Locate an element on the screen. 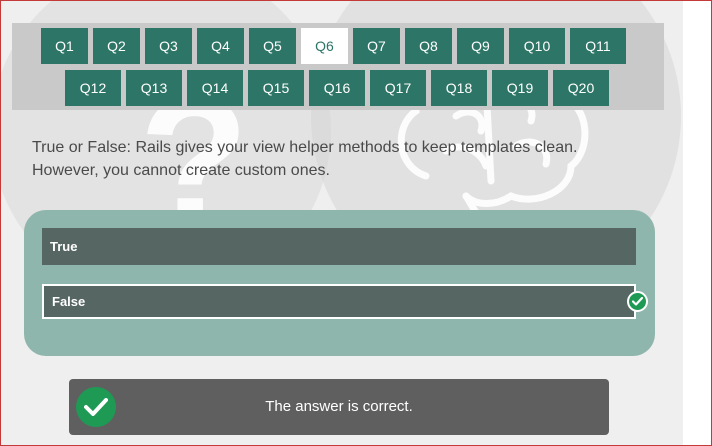 The image size is (712, 446). option-false: False is located at coordinates (339, 301).